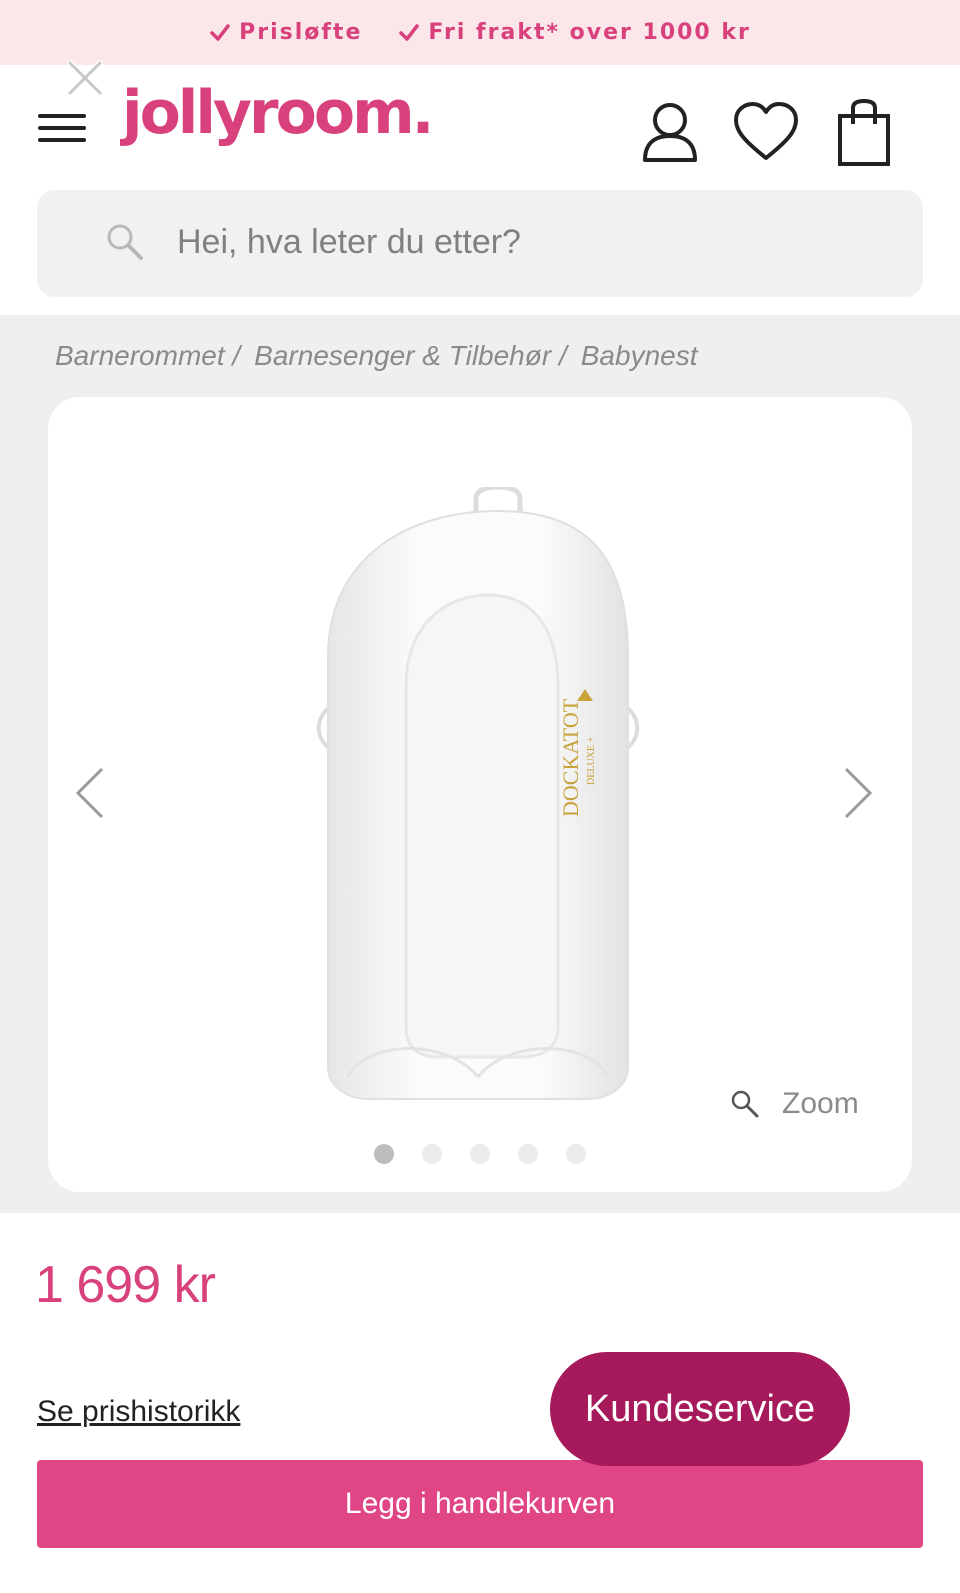 The width and height of the screenshot is (960, 1593). Describe the element at coordinates (410, 356) in the screenshot. I see `breadcrumb-item-barnesenger: Barnesenger & Tilbehør /` at that location.